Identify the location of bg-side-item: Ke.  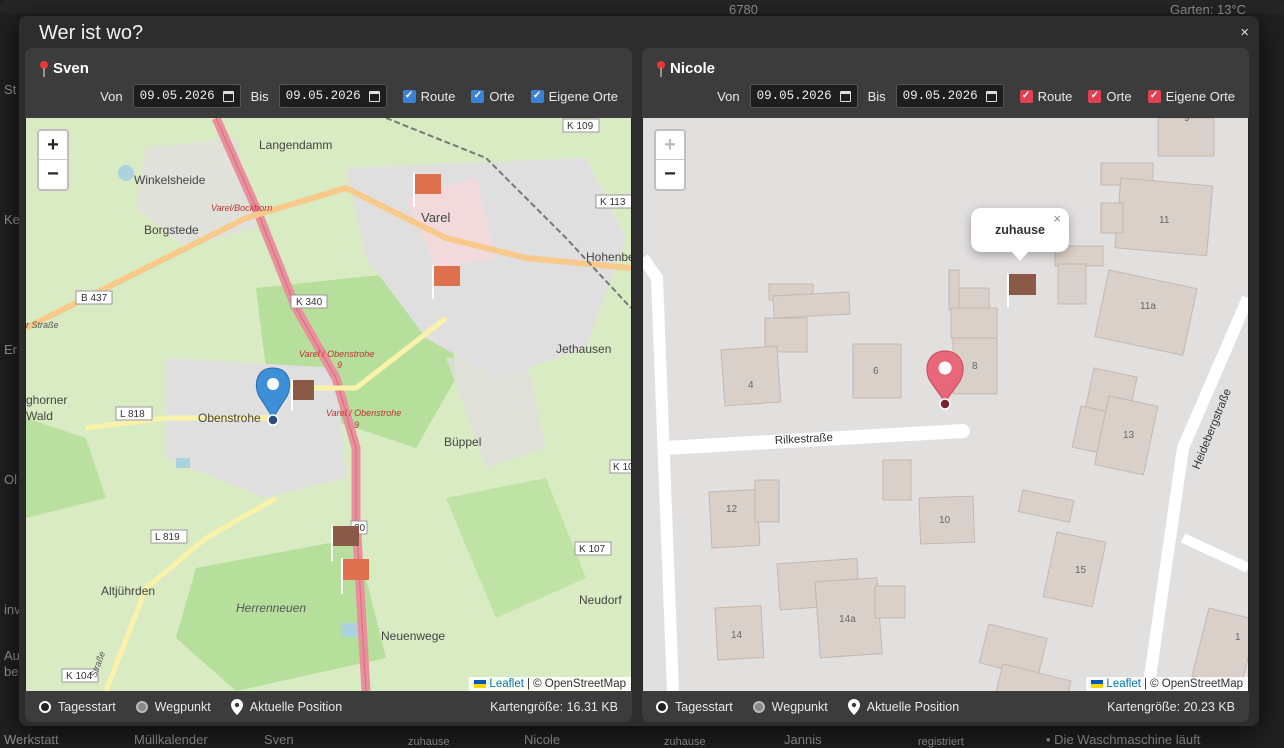
(12, 219).